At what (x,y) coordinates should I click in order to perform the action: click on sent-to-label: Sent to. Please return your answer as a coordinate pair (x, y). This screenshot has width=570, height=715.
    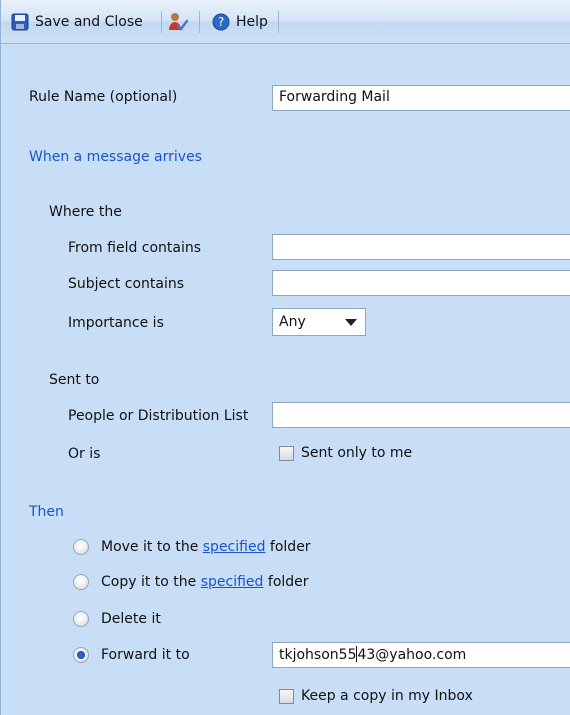
    Looking at the image, I should click on (74, 380).